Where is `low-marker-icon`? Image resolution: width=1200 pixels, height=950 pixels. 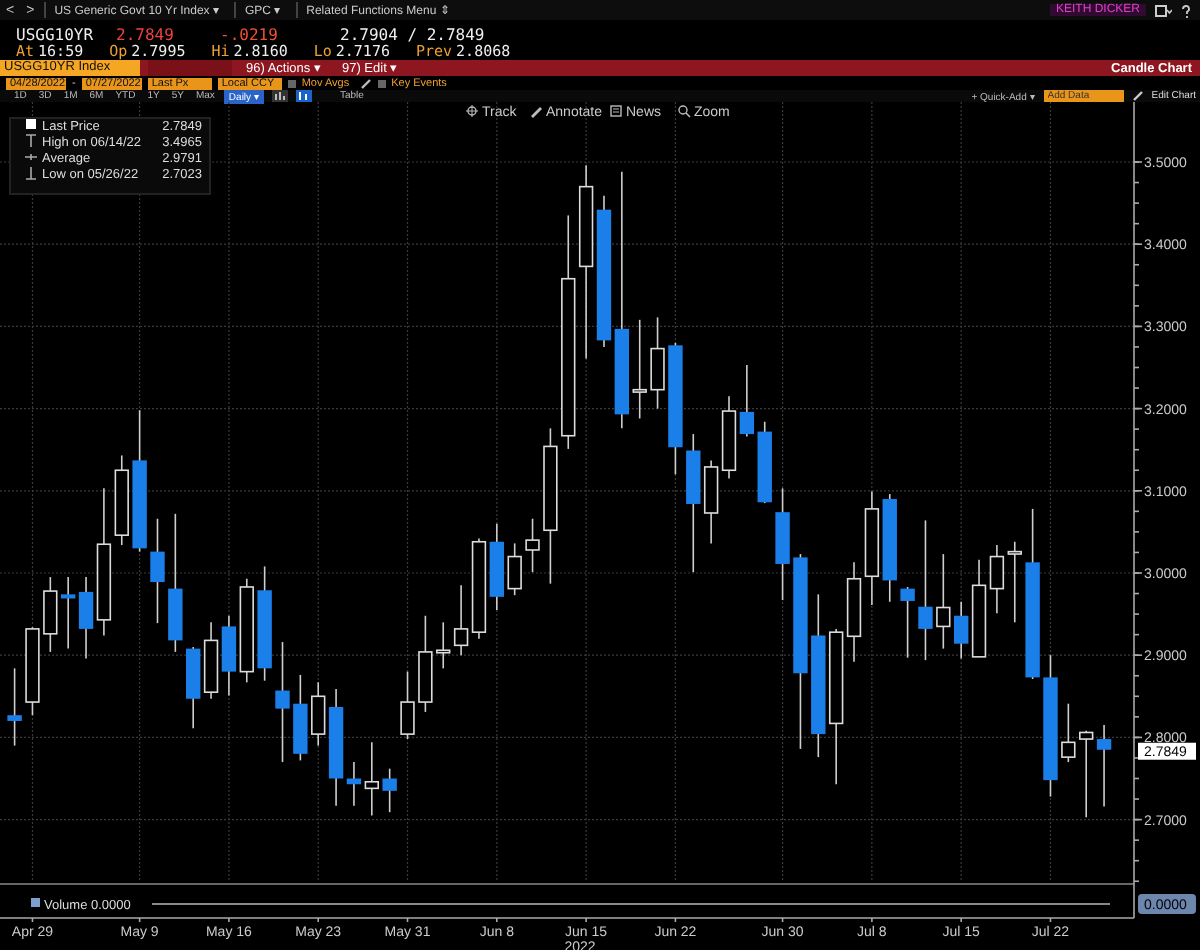 low-marker-icon is located at coordinates (31, 173).